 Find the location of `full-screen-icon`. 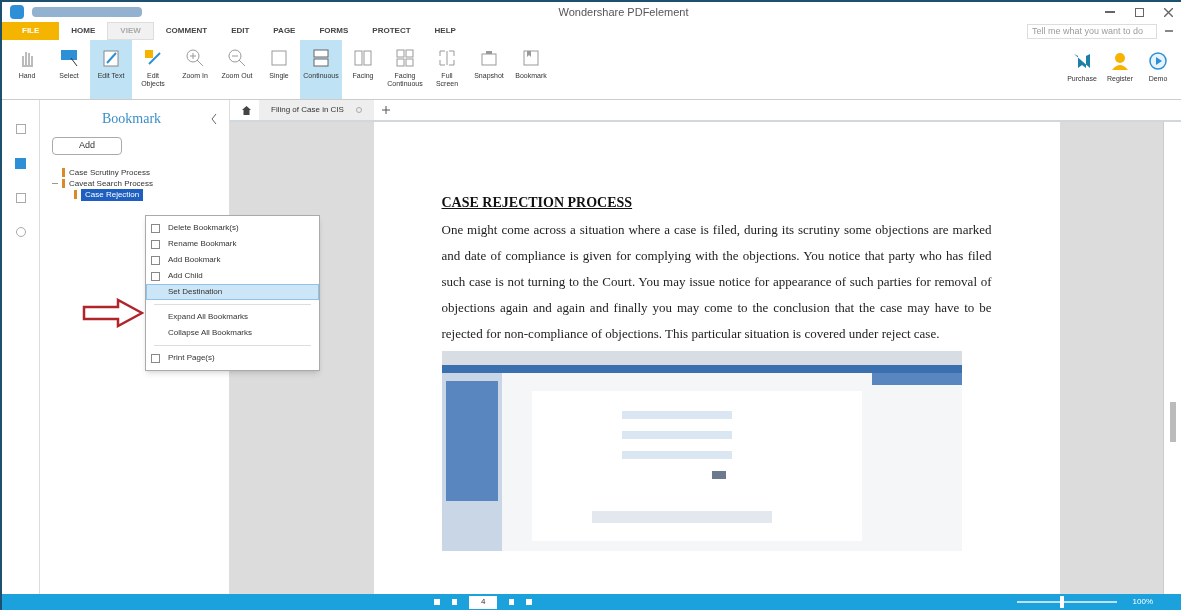

full-screen-icon is located at coordinates (447, 58).